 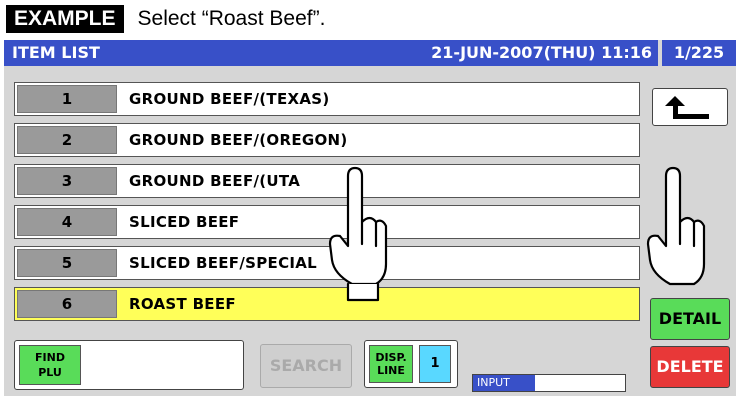 What do you see at coordinates (331, 53) in the screenshot?
I see `title-bar: ITEM LIST 21-JUN-2007(THU) 11:16` at bounding box center [331, 53].